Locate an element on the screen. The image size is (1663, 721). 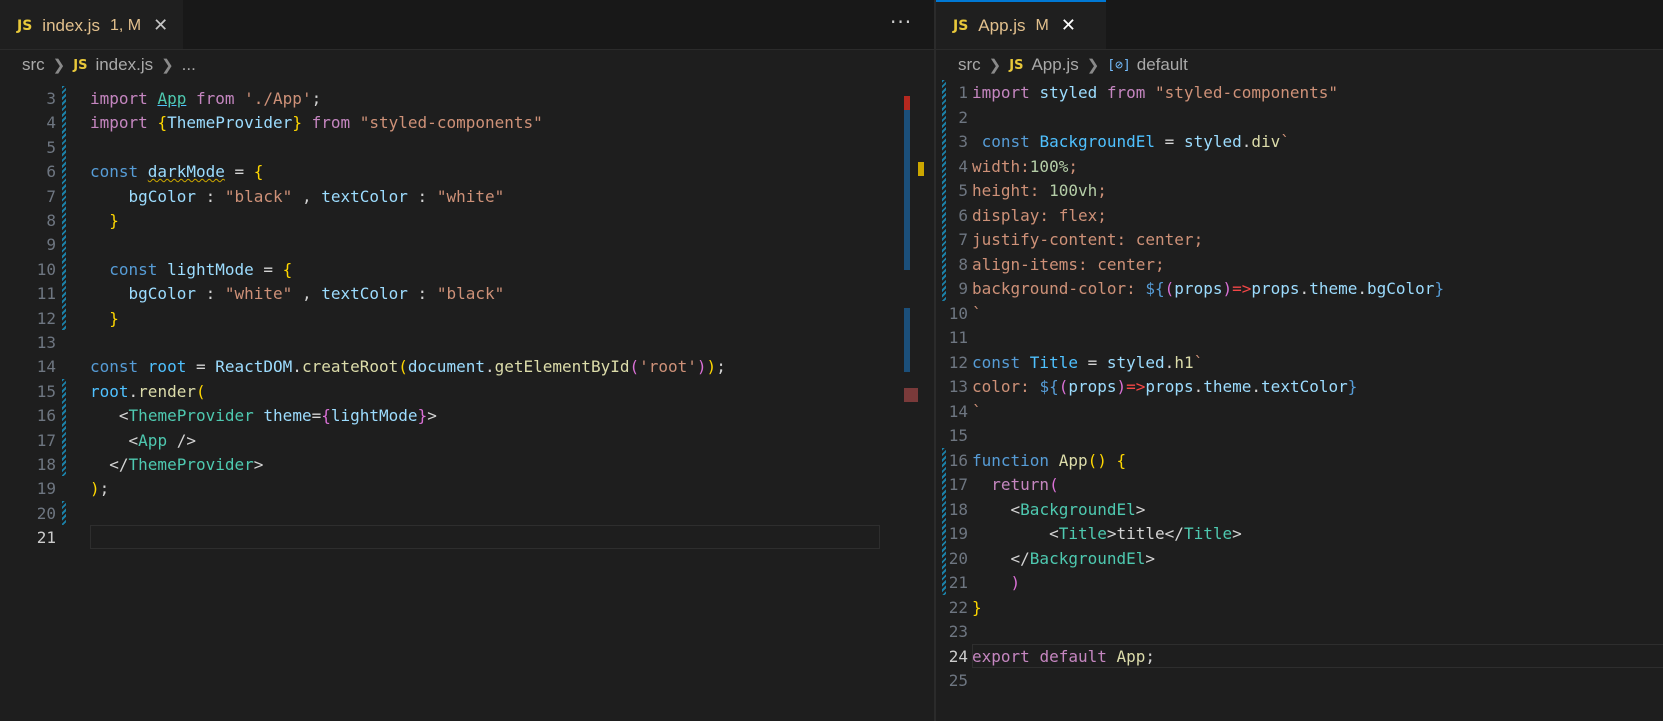
tab-status: 1, M is located at coordinates (125, 25).